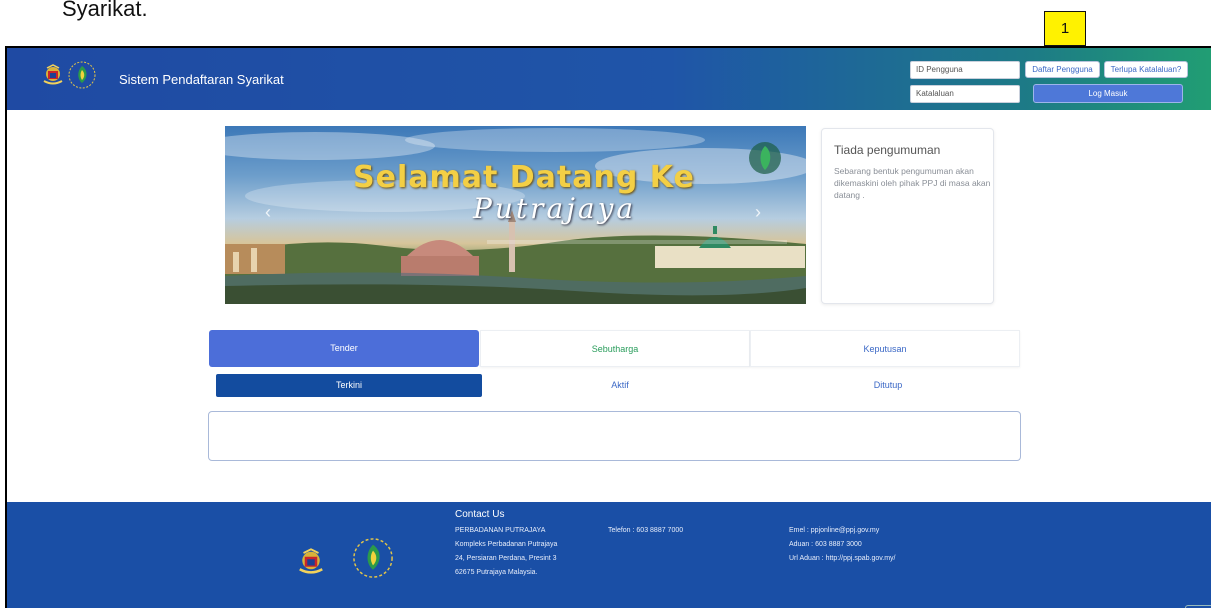 Image resolution: width=1211 pixels, height=608 pixels. What do you see at coordinates (758, 212) in the screenshot?
I see `chevron-right-icon: ›` at bounding box center [758, 212].